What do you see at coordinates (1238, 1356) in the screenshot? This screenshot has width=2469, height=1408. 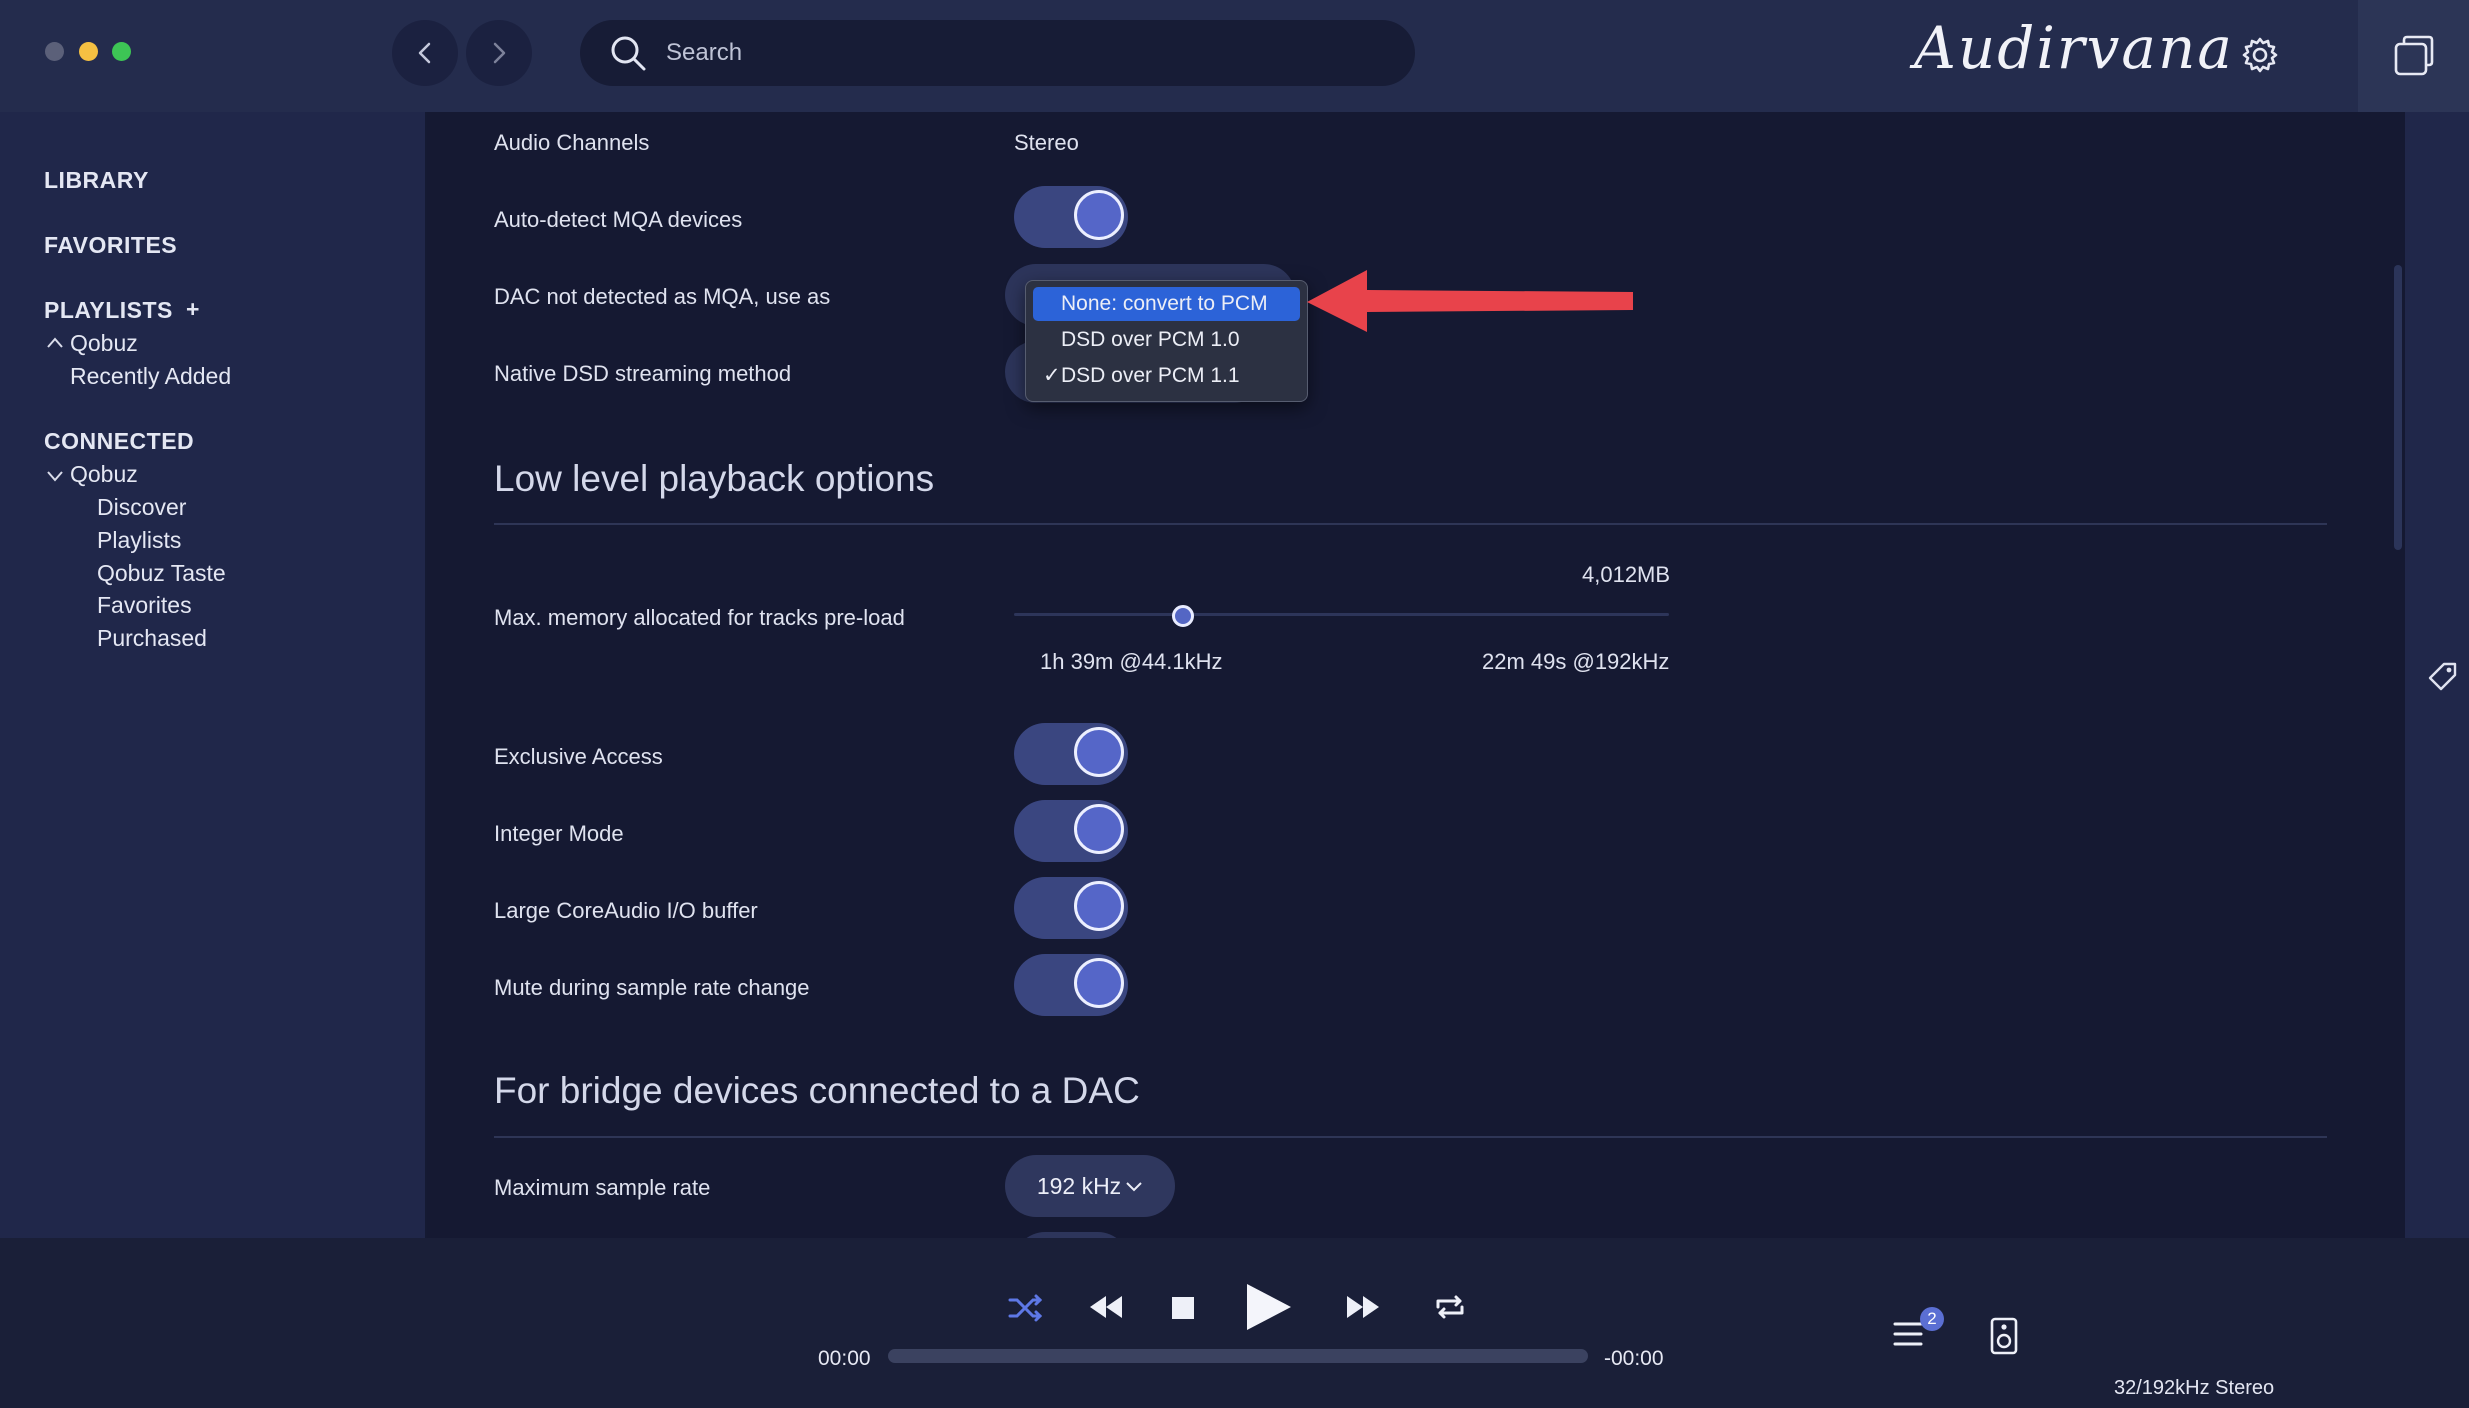 I see `playback-progress-bar` at bounding box center [1238, 1356].